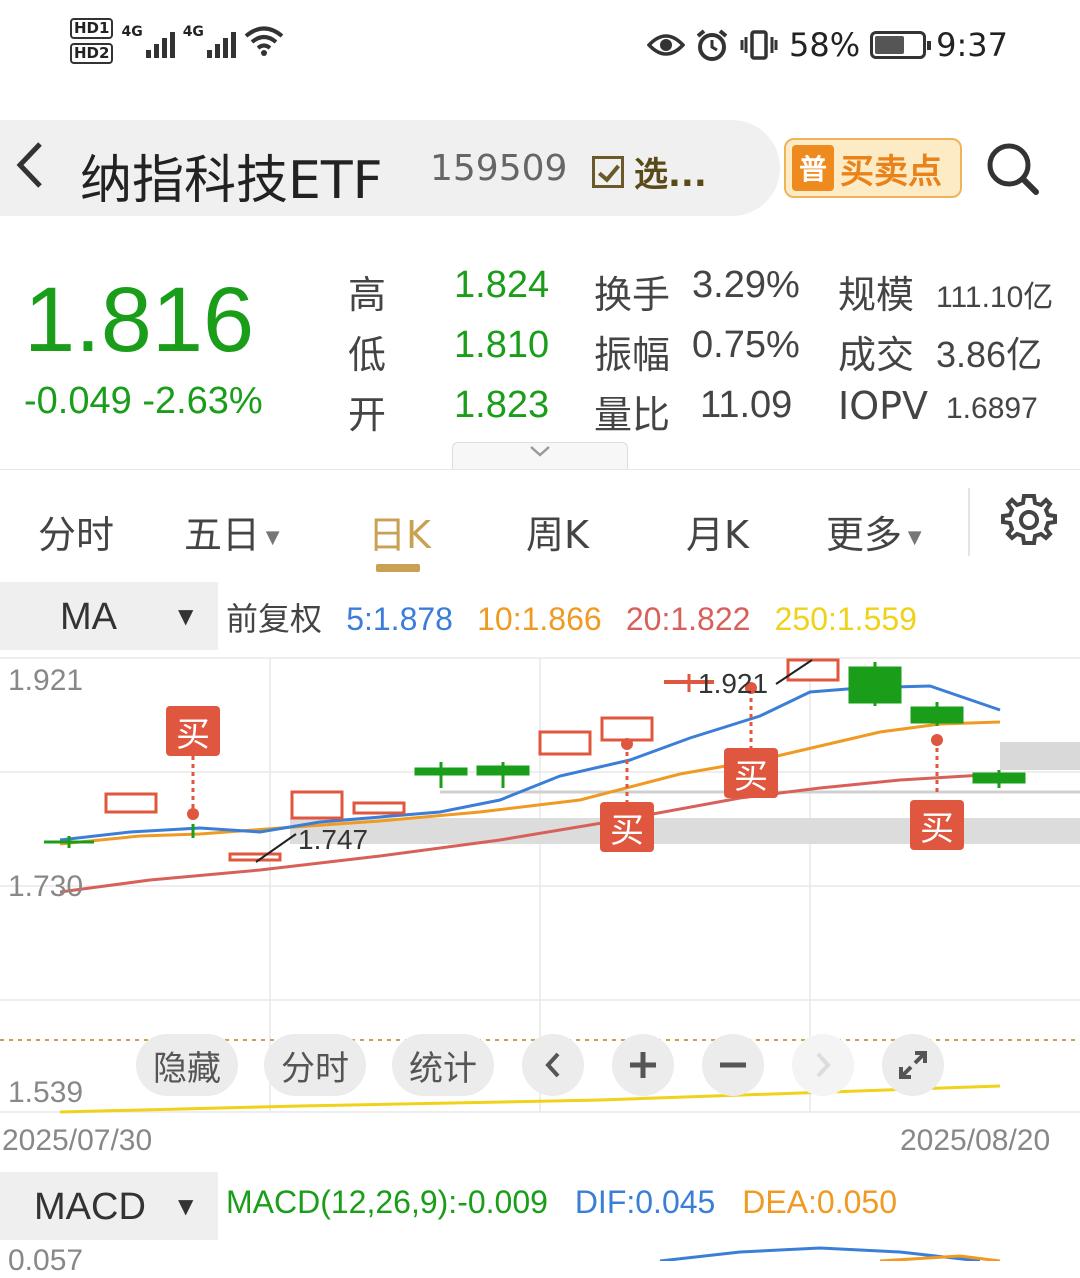 This screenshot has height=1278, width=1080. Describe the element at coordinates (274, 619) in the screenshot. I see `adjust-type: 前复权` at that location.